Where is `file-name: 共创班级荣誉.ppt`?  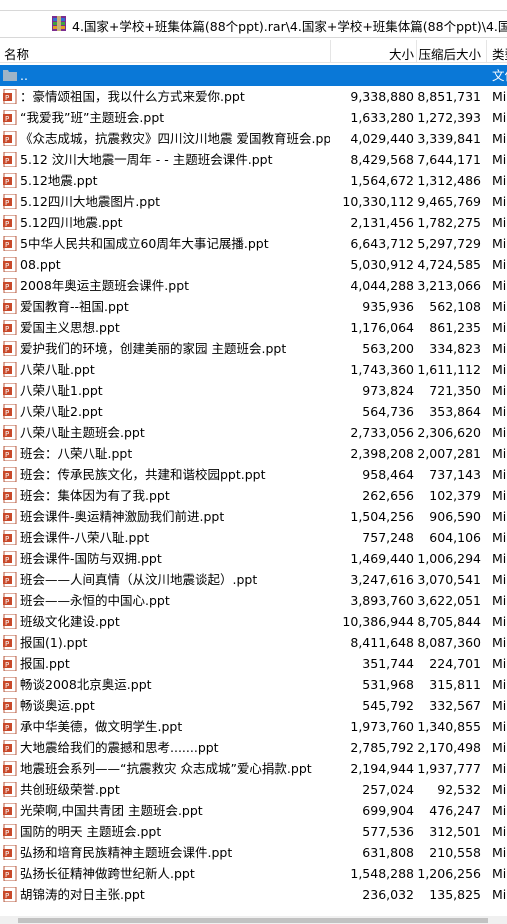 file-name: 共创班级荣誉.ppt is located at coordinates (70, 789).